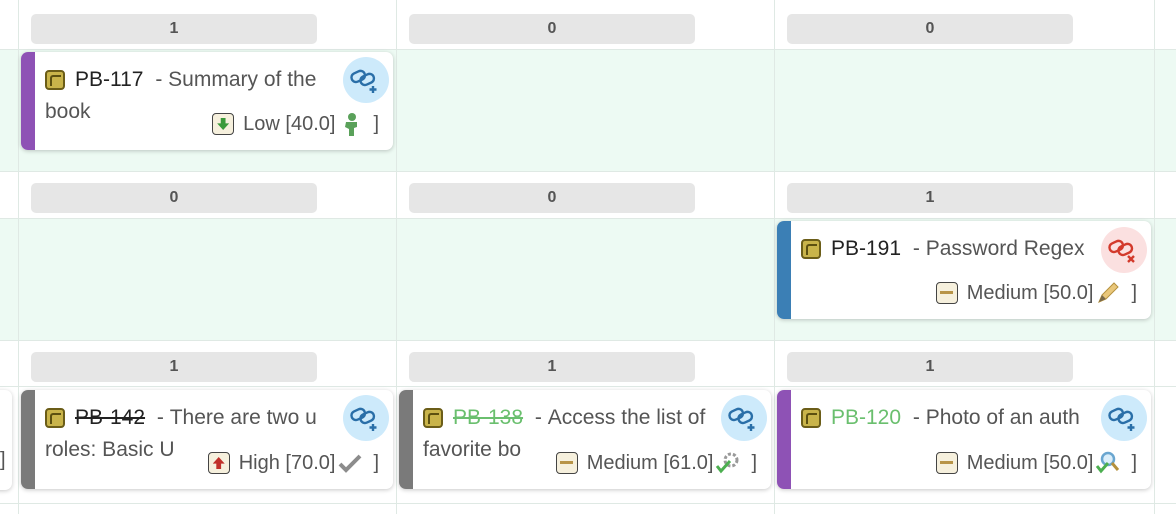 This screenshot has height=514, width=1176. What do you see at coordinates (289, 123) in the screenshot?
I see `priority-label: Low [40.0]` at bounding box center [289, 123].